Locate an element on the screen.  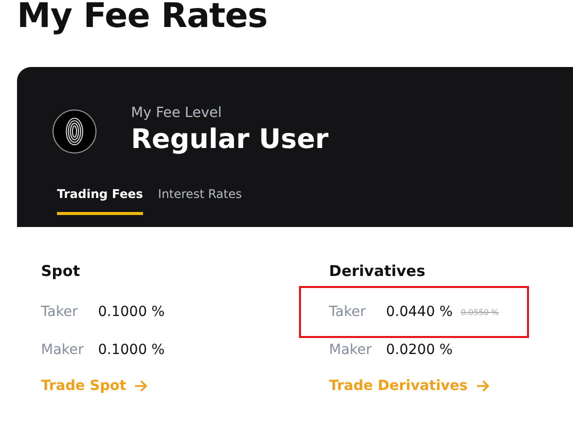
original-fee: 0.0550 % is located at coordinates (479, 312).